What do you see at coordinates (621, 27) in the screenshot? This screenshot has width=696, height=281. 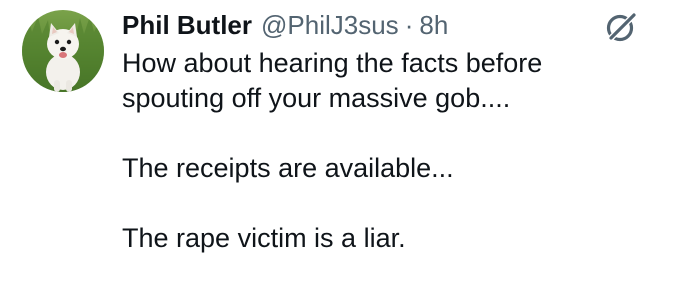 I see `grok-icon` at bounding box center [621, 27].